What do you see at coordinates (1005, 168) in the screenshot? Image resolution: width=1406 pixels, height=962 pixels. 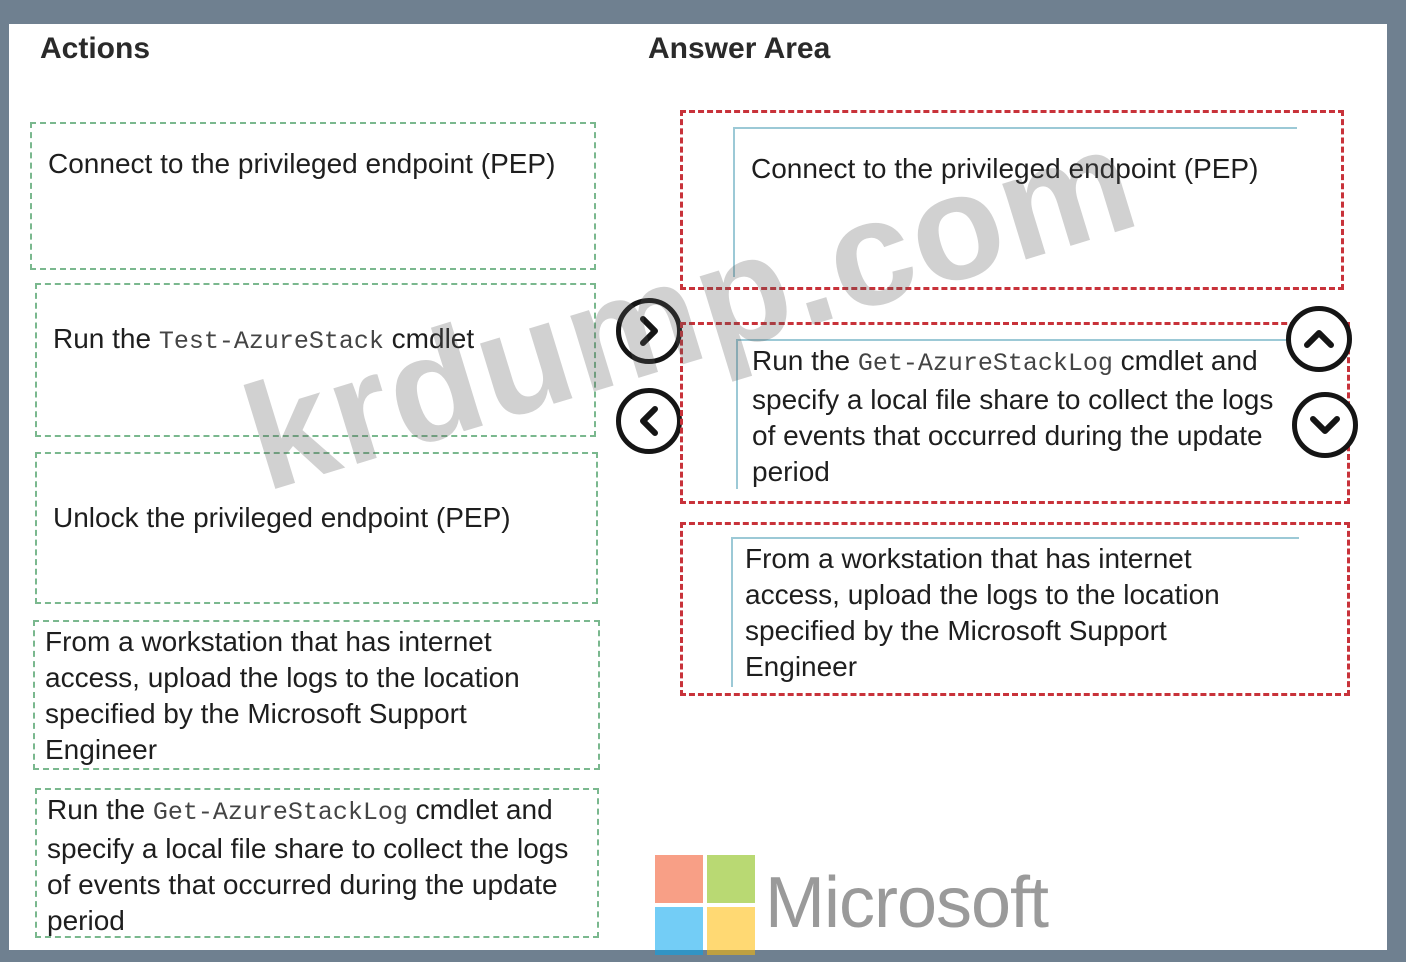 I see `answer-label: Connect to the privileged endpoint (PEP)` at bounding box center [1005, 168].